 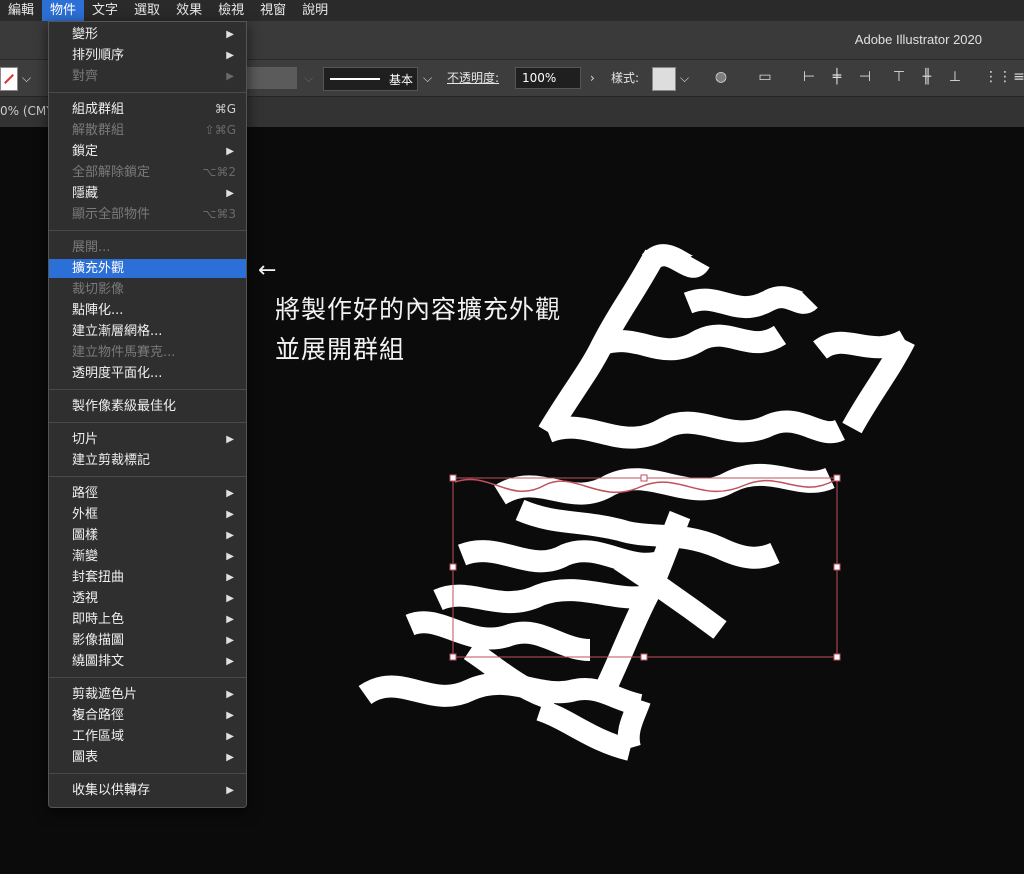 I want to click on annotation-arrow-icon: ←, so click(x=267, y=270).